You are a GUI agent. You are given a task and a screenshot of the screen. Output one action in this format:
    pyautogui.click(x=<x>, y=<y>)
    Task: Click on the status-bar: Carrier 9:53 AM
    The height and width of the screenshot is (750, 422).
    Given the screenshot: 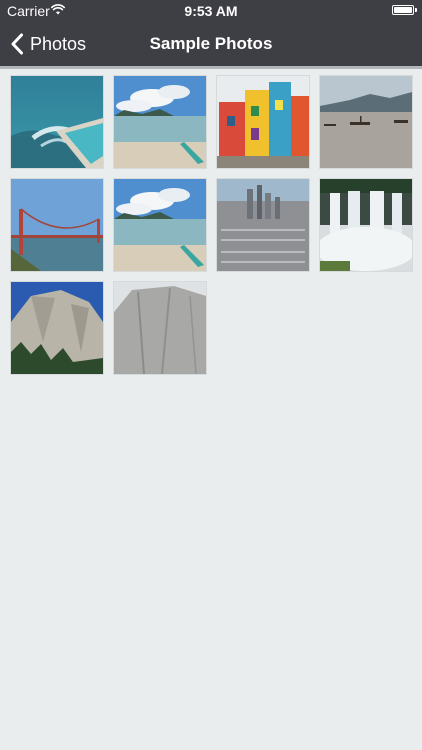 What is the action you would take?
    pyautogui.click(x=211, y=11)
    